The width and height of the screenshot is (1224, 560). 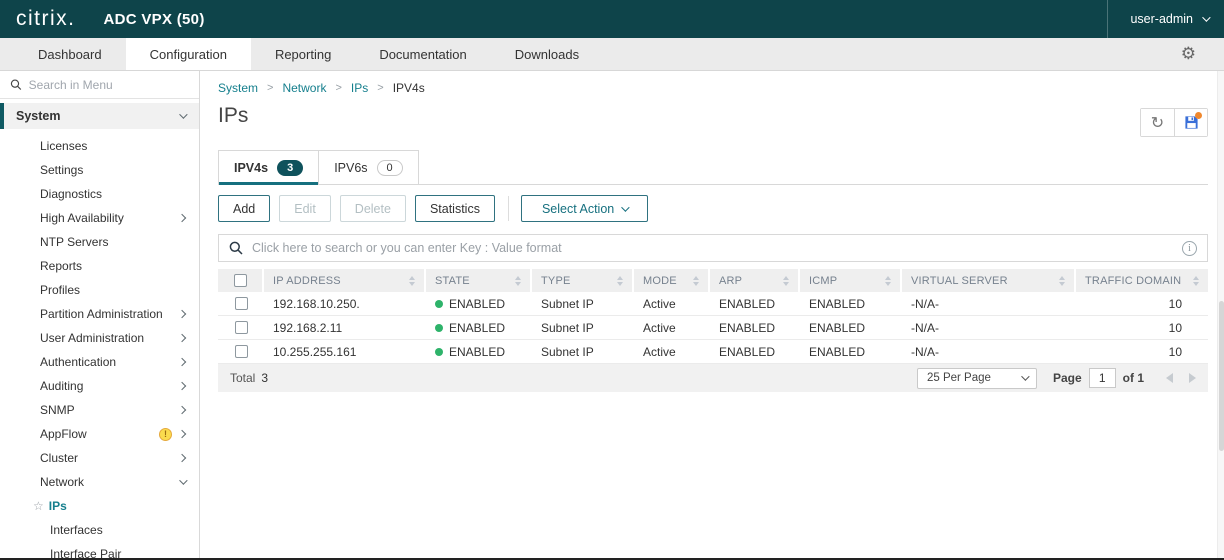 What do you see at coordinates (308, 327) in the screenshot?
I see `cell-ip-address: 192.168.2.11` at bounding box center [308, 327].